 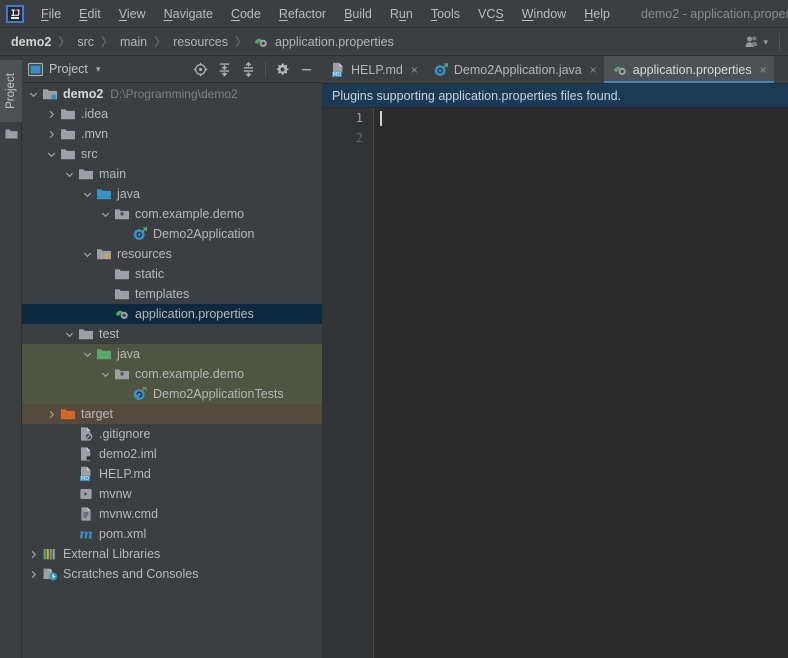 What do you see at coordinates (765, 42) in the screenshot?
I see `account-dropdown-caret-icon: ▾` at bounding box center [765, 42].